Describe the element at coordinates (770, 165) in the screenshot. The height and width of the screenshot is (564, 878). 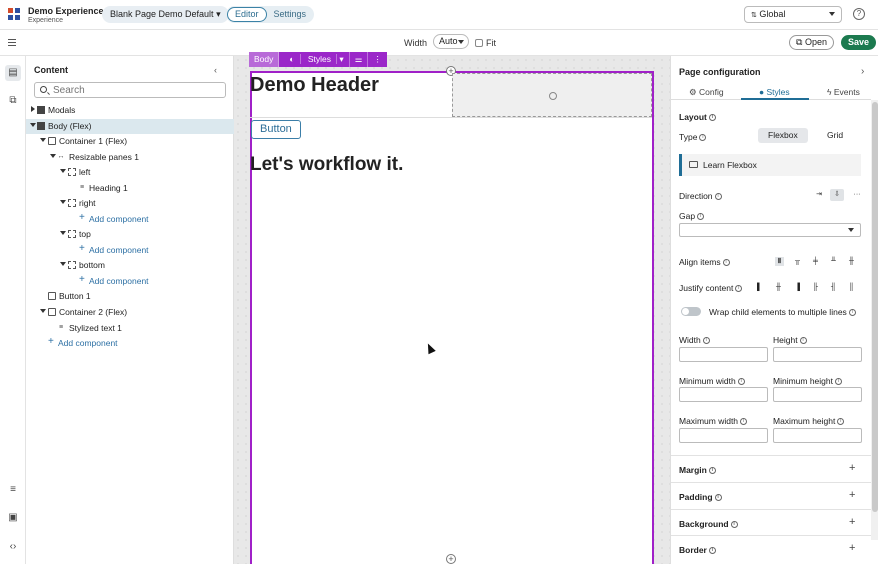
I see `learn-flexbox-link: Learn Flexbox` at that location.